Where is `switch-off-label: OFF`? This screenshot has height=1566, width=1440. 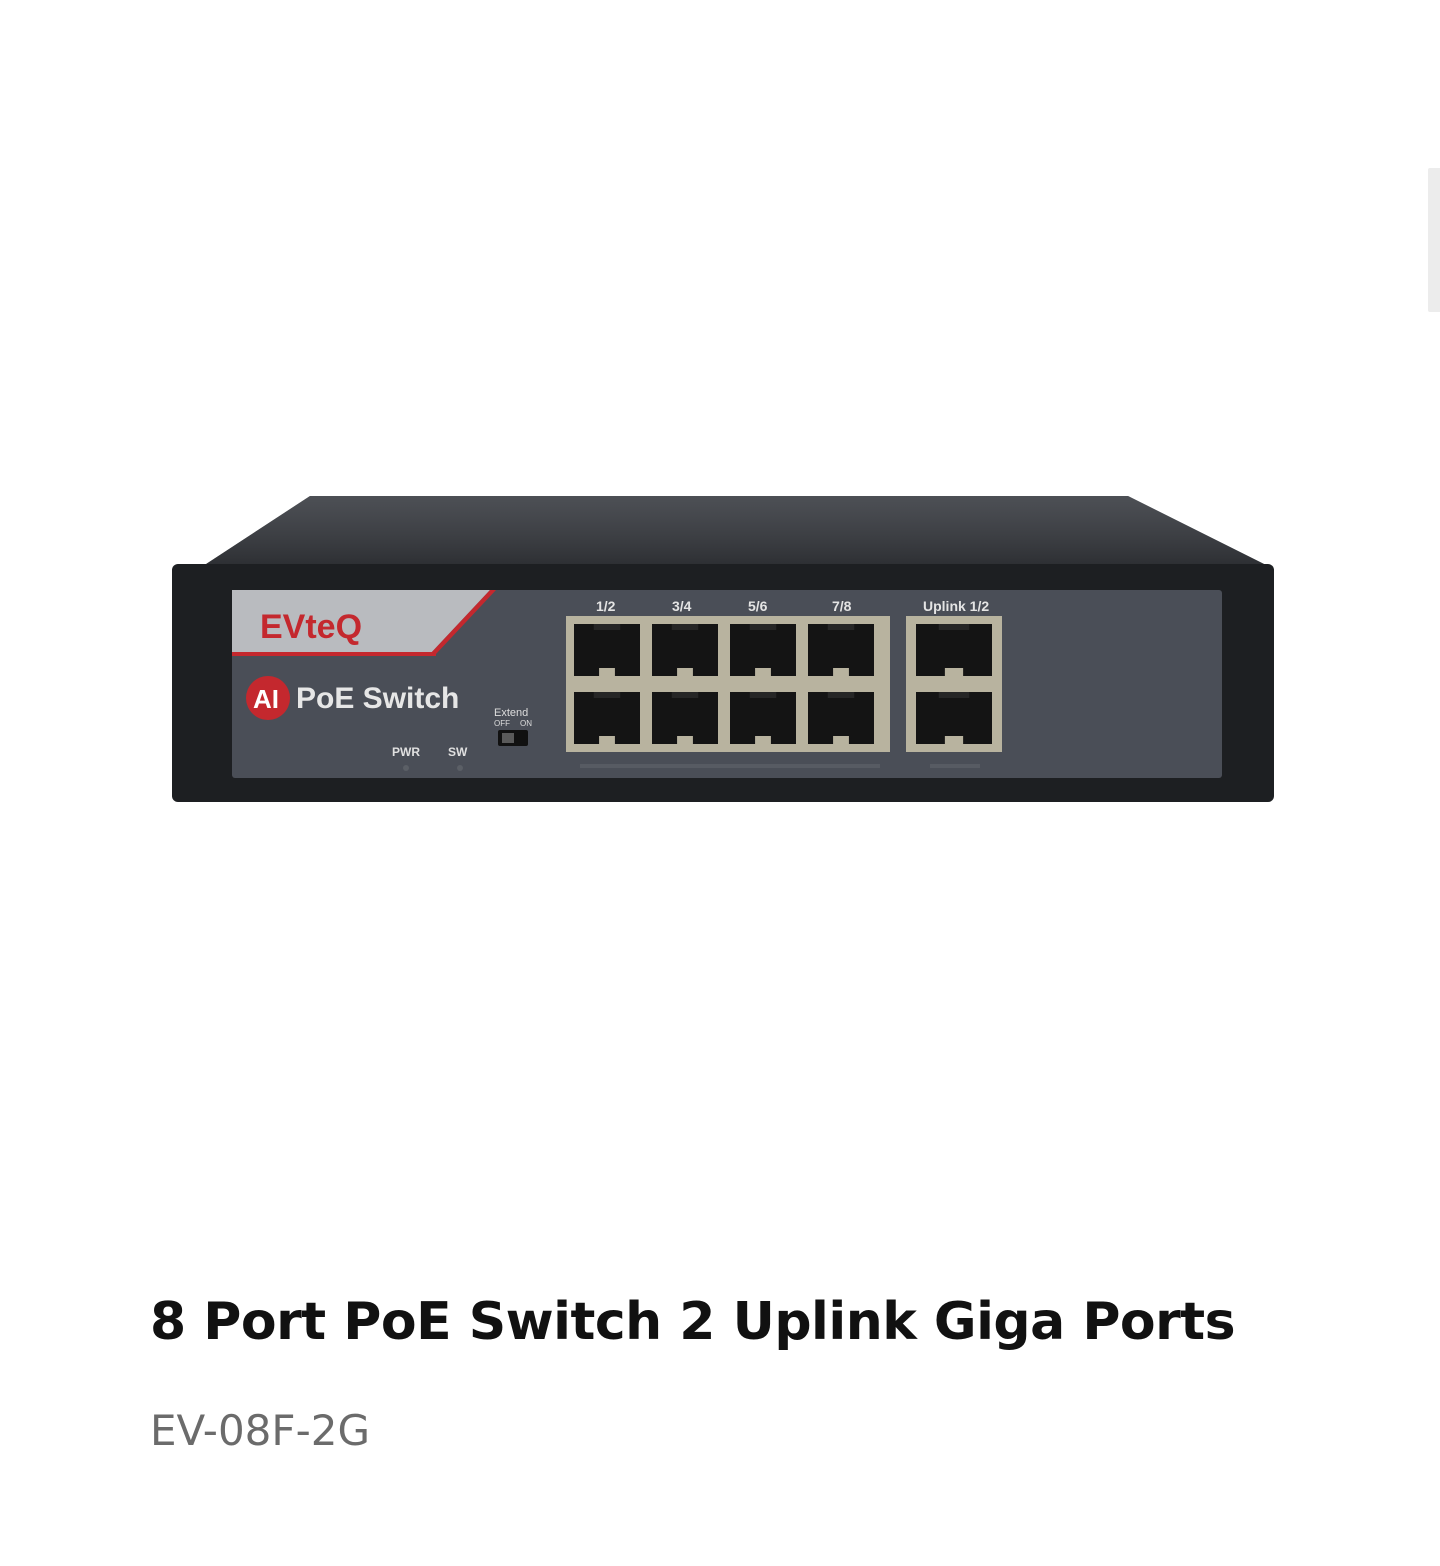
switch-off-label: OFF is located at coordinates (502, 723).